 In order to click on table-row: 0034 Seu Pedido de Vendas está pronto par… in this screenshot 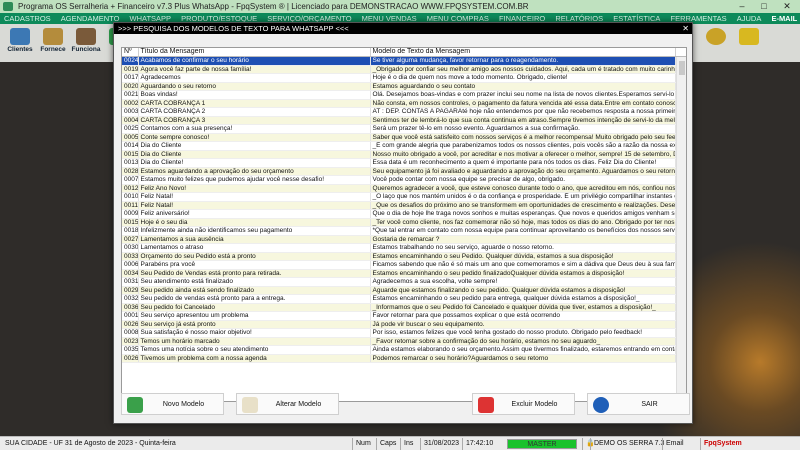, I will do `click(404, 273)`.